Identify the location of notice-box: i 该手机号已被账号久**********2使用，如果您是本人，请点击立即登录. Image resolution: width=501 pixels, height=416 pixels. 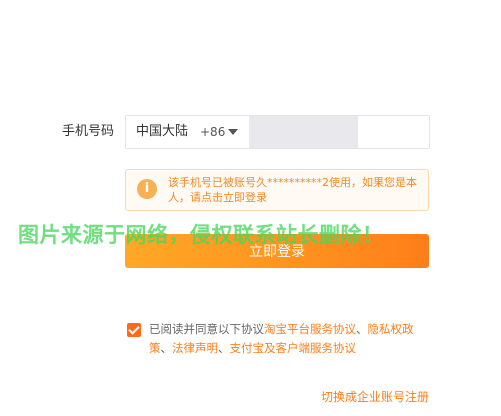
(277, 190).